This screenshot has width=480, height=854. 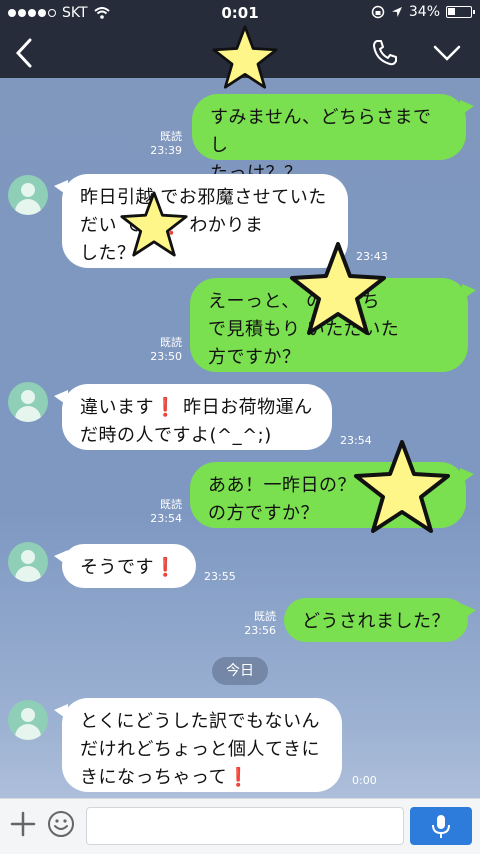 I want to click on message-meta: 既読 23:56, so click(x=255, y=624).